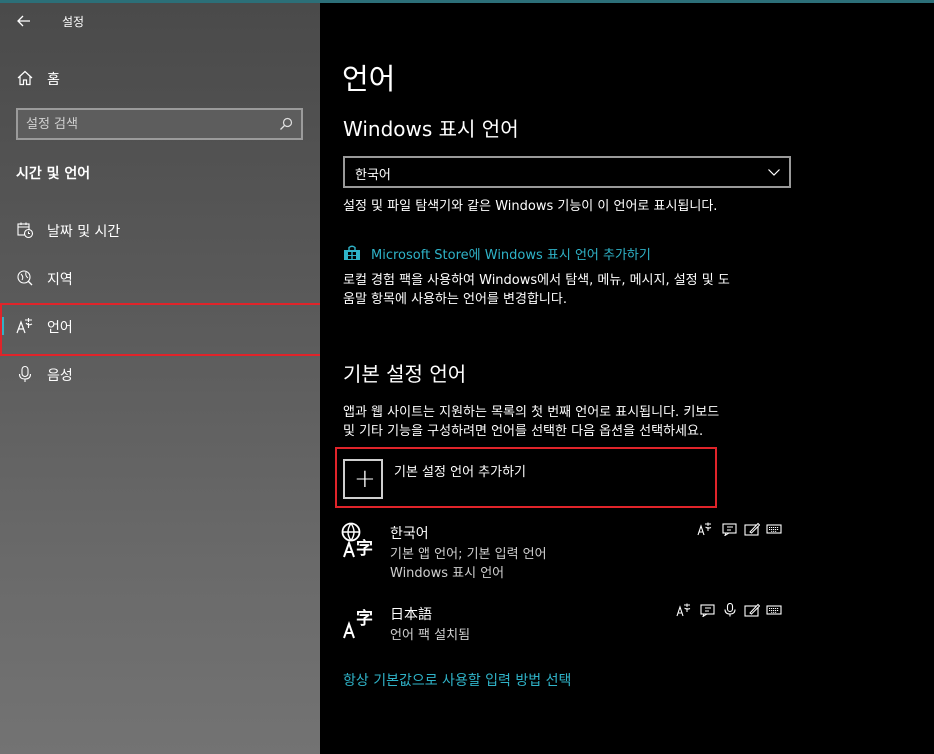 The height and width of the screenshot is (754, 934). I want to click on search-icon, so click(286, 123).